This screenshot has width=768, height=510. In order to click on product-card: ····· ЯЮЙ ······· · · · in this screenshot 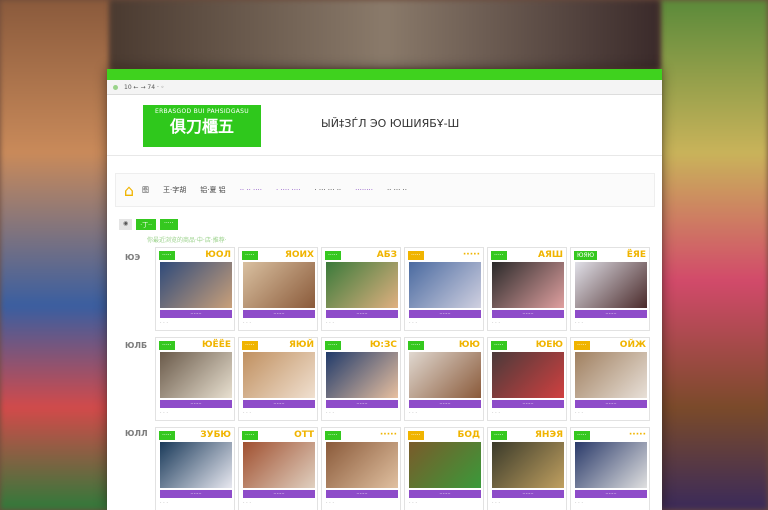, I will do `click(278, 379)`.